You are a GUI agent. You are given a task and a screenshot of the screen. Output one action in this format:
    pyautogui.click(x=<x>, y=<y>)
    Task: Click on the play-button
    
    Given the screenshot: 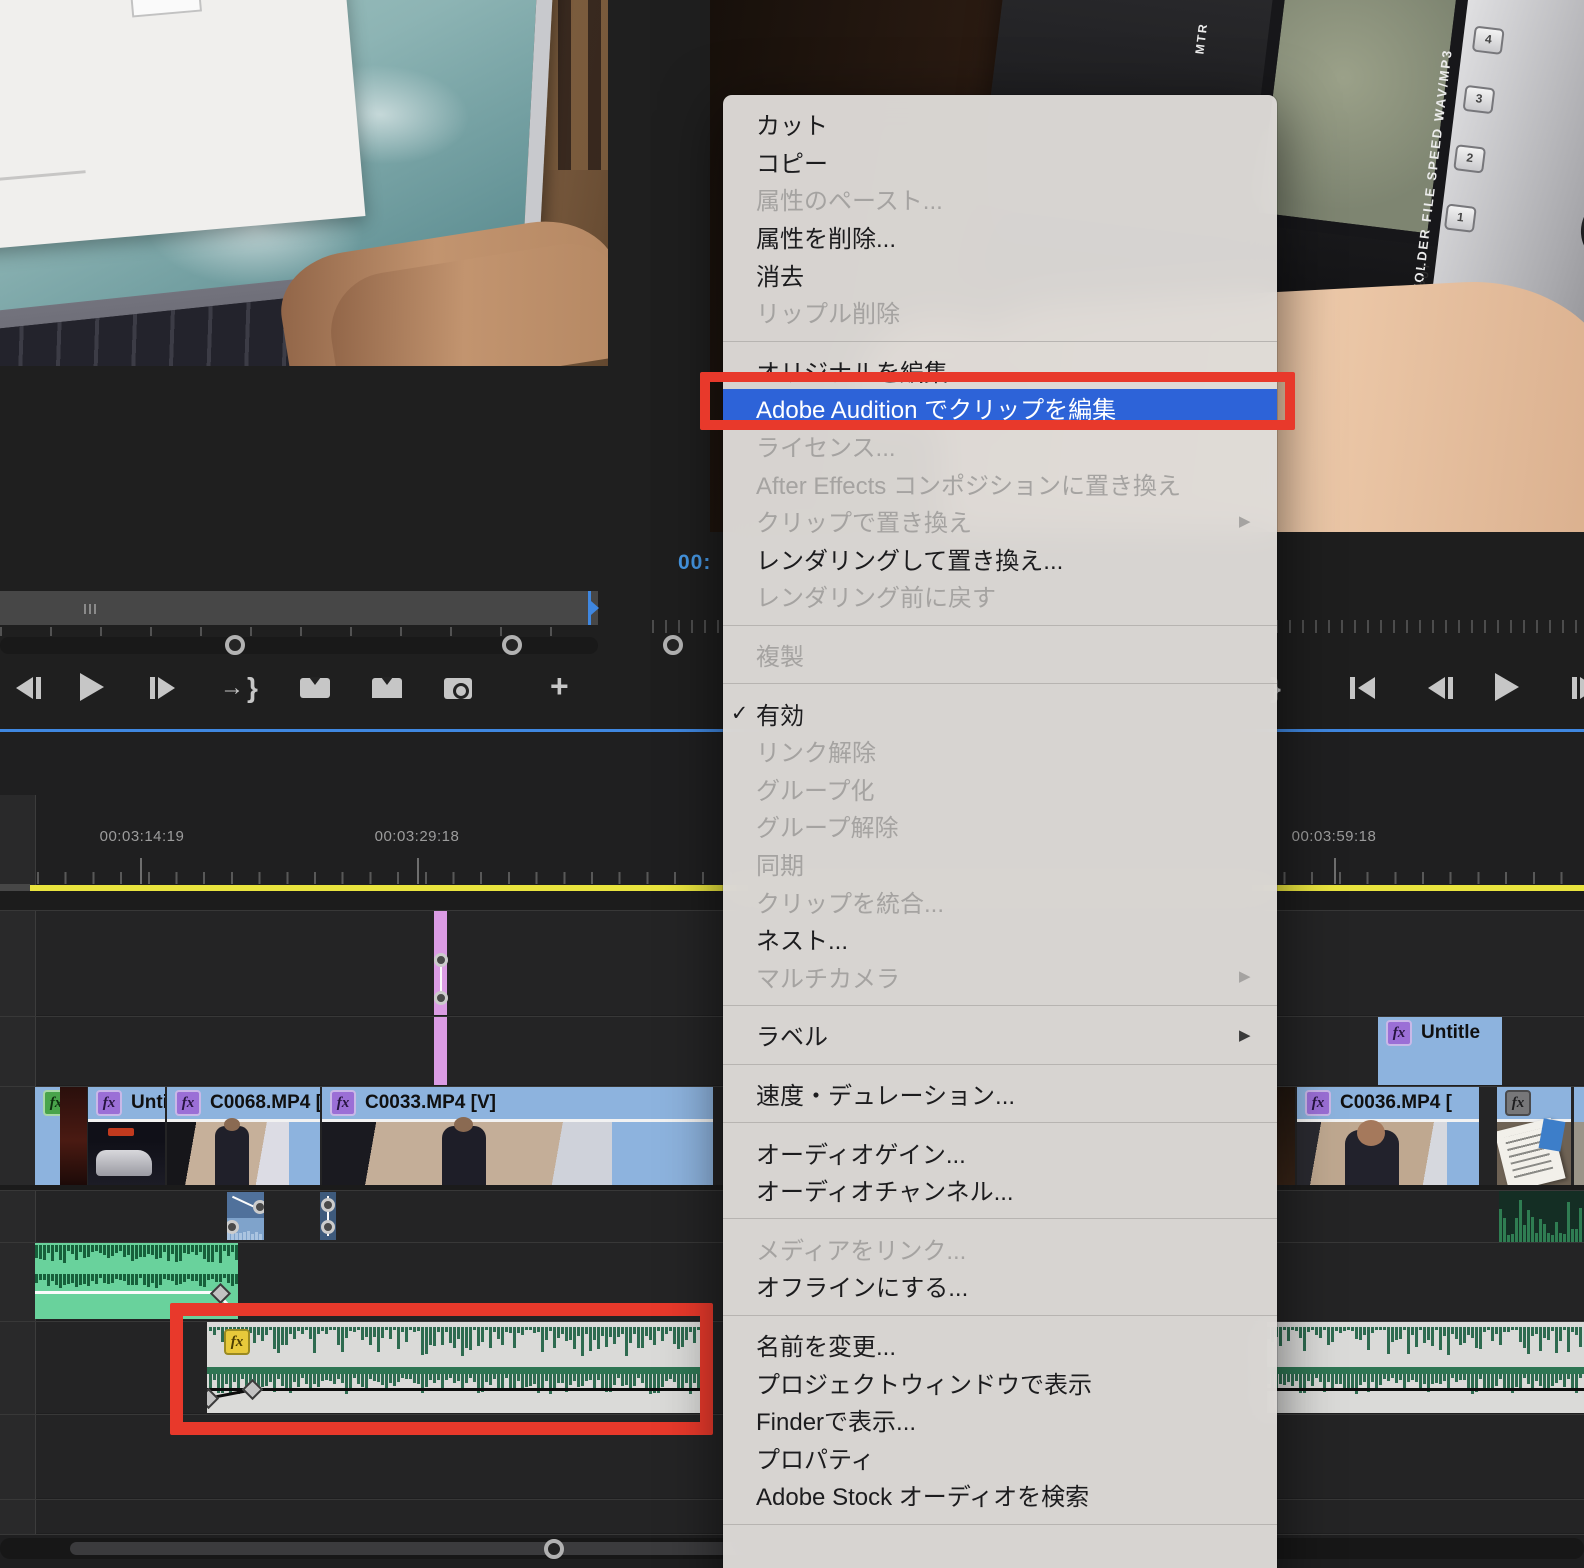 What is the action you would take?
    pyautogui.click(x=92, y=687)
    